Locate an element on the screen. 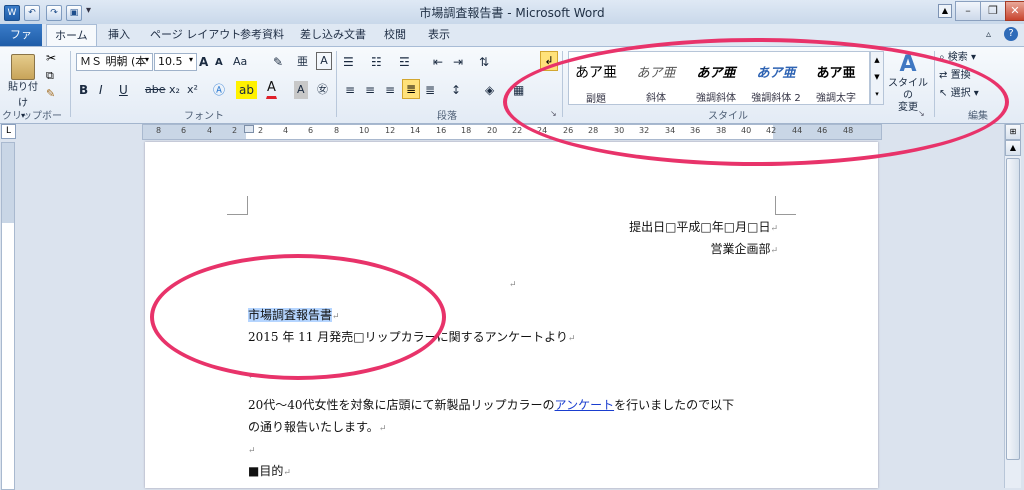  close-button: ✕ is located at coordinates (1014, 11).